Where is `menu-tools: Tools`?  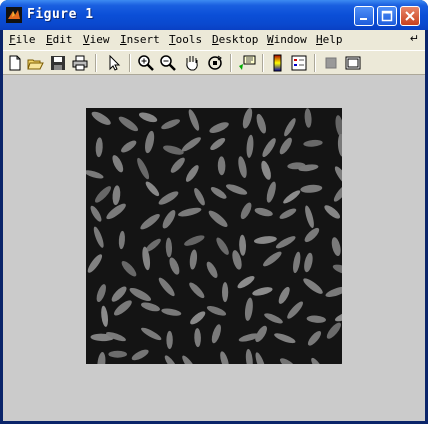
menu-tools: Tools is located at coordinates (185, 39).